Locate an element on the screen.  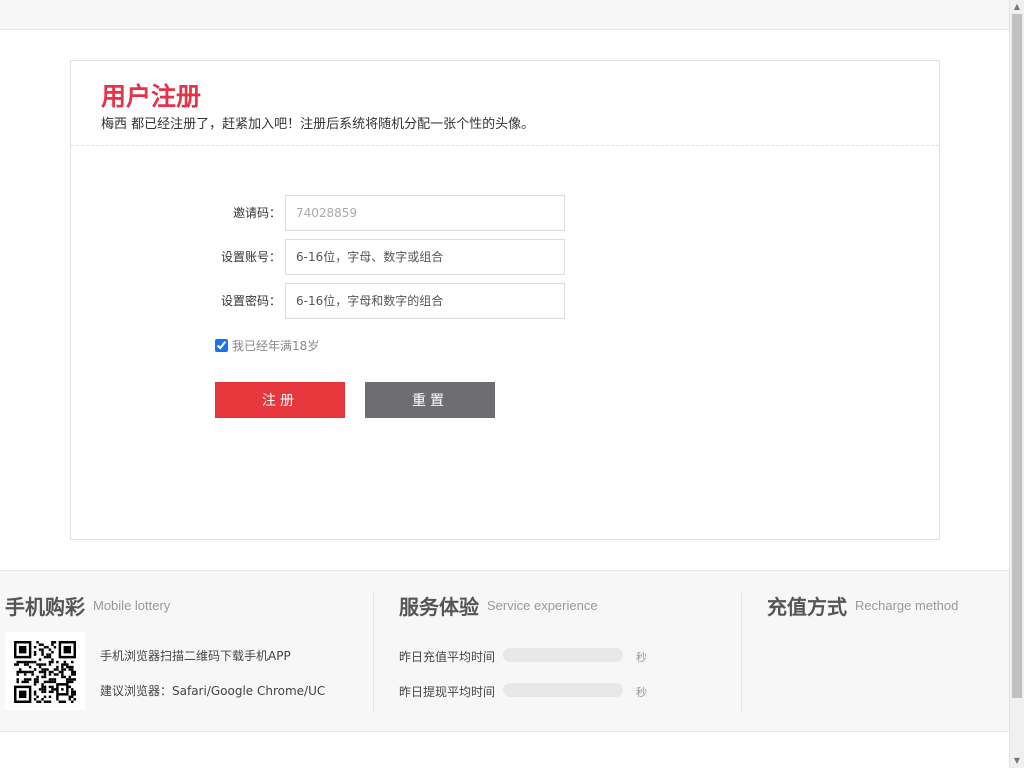
scroll-down-arrow-icon: ▼ is located at coordinates (1017, 761).